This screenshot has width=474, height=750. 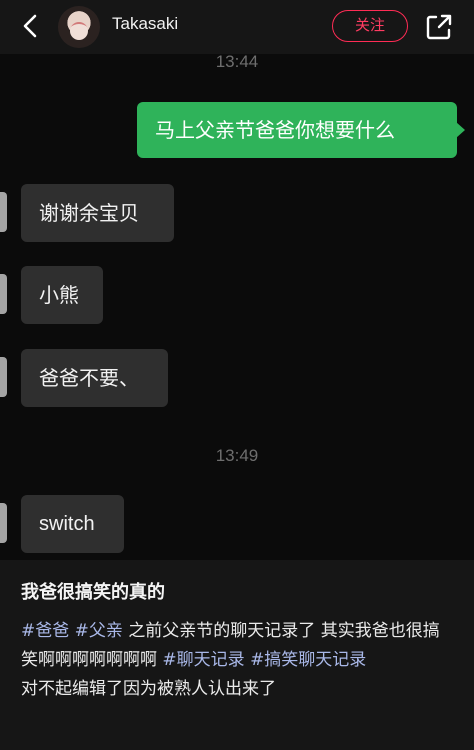 I want to click on outgoing-message: 马上父亲节爸爸你想要什么, so click(x=301, y=130).